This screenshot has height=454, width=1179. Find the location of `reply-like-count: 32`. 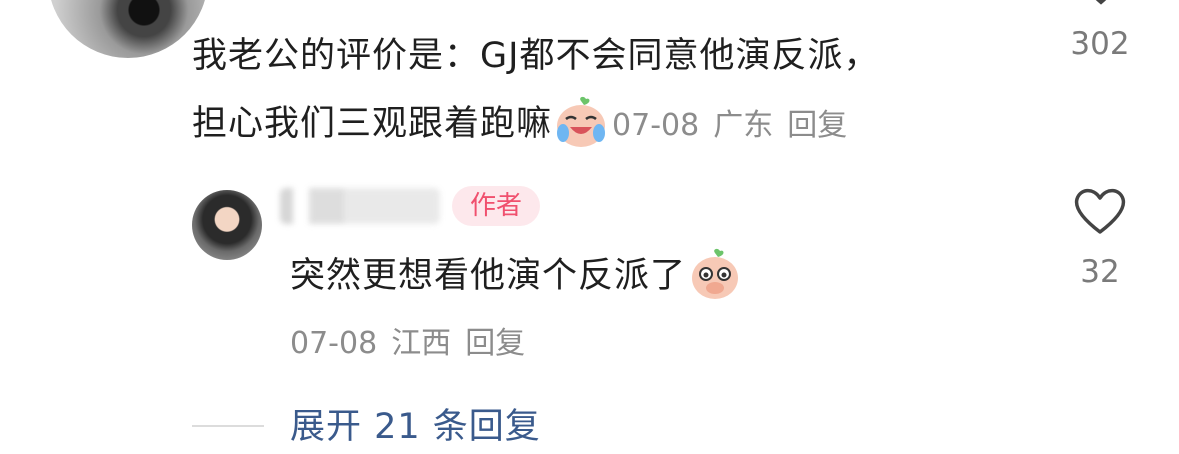

reply-like-count: 32 is located at coordinates (1100, 272).